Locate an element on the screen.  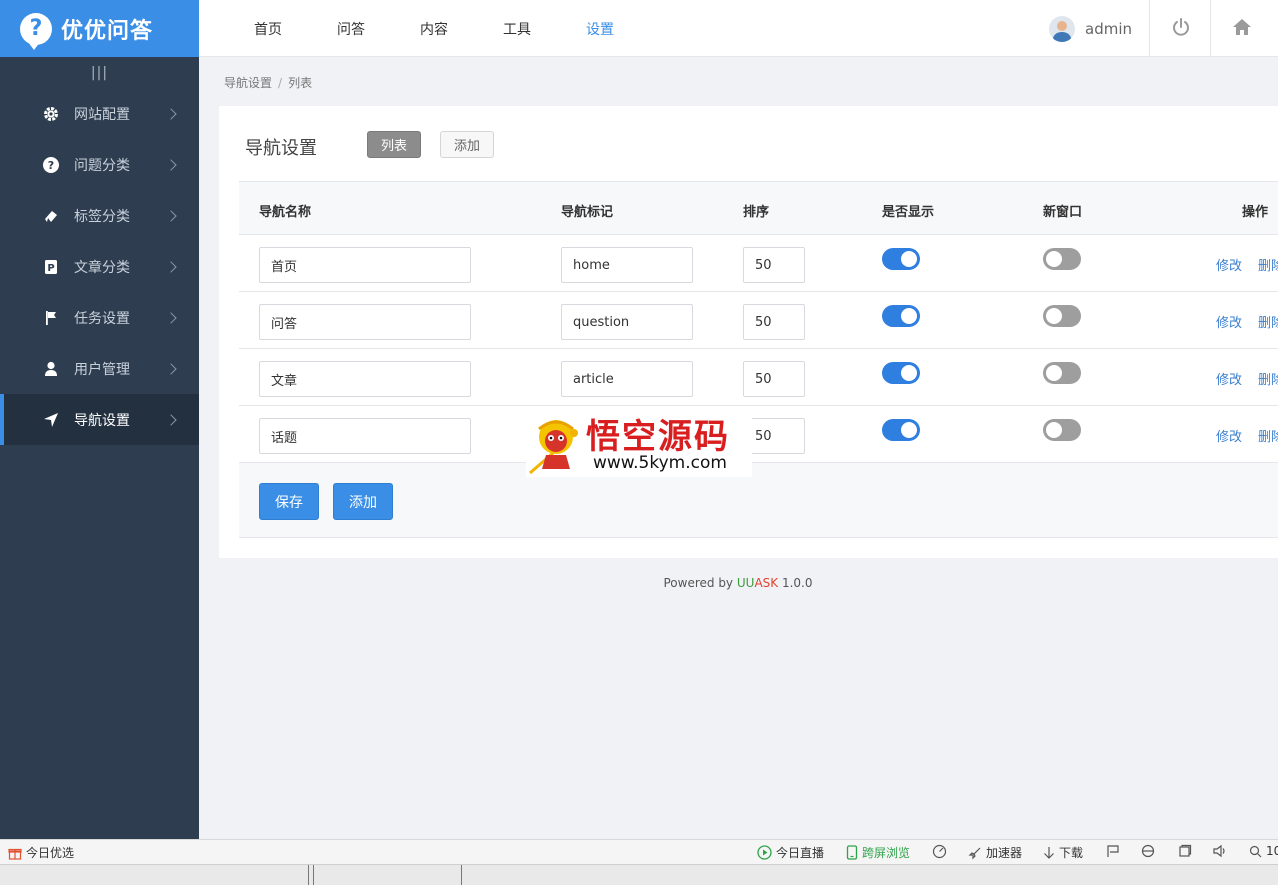
top-nav-qa: 问答 is located at coordinates (378, 29).